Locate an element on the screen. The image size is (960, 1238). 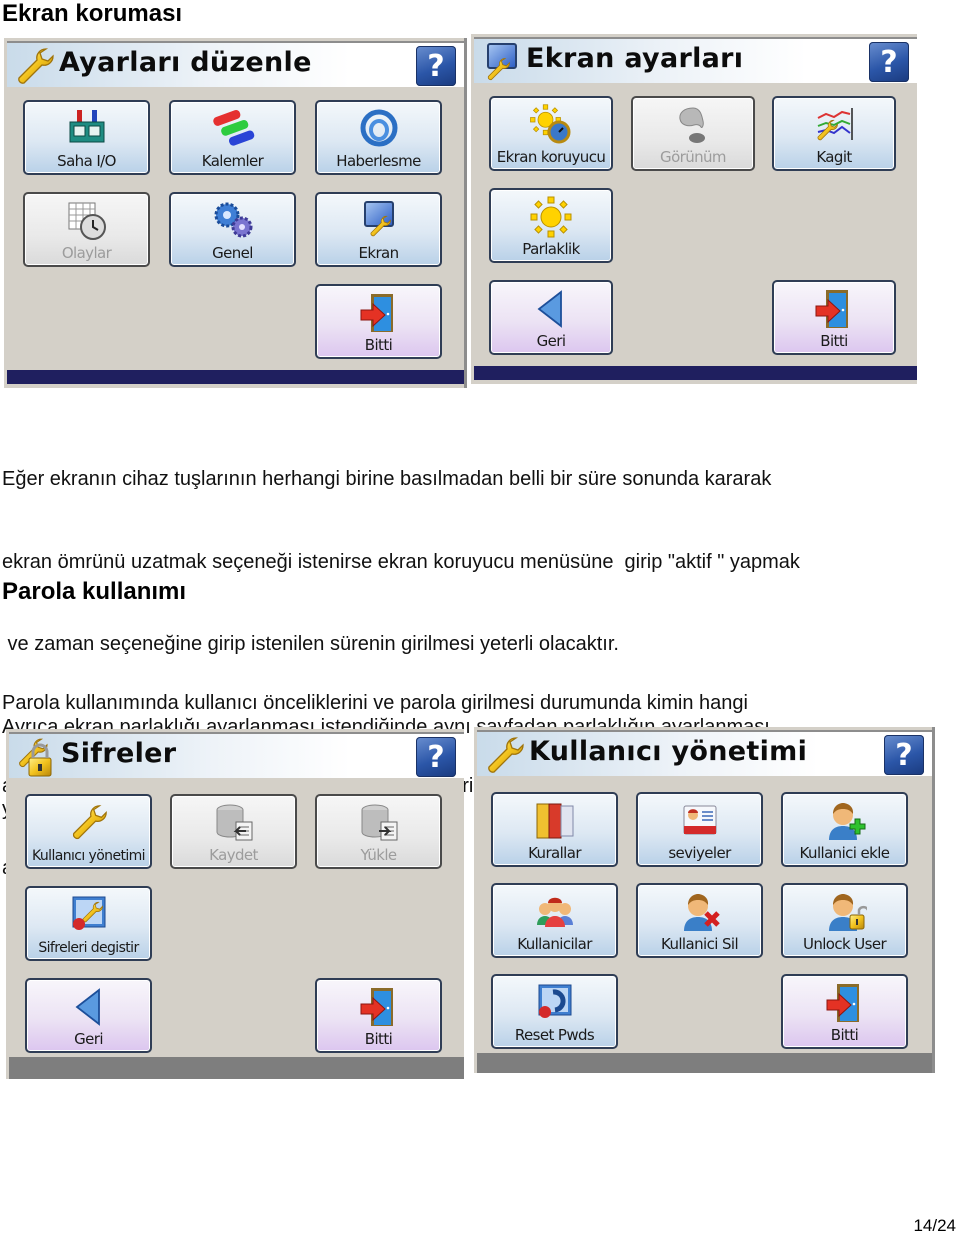
button-label: Ekran koruyucu is located at coordinates (551, 157).